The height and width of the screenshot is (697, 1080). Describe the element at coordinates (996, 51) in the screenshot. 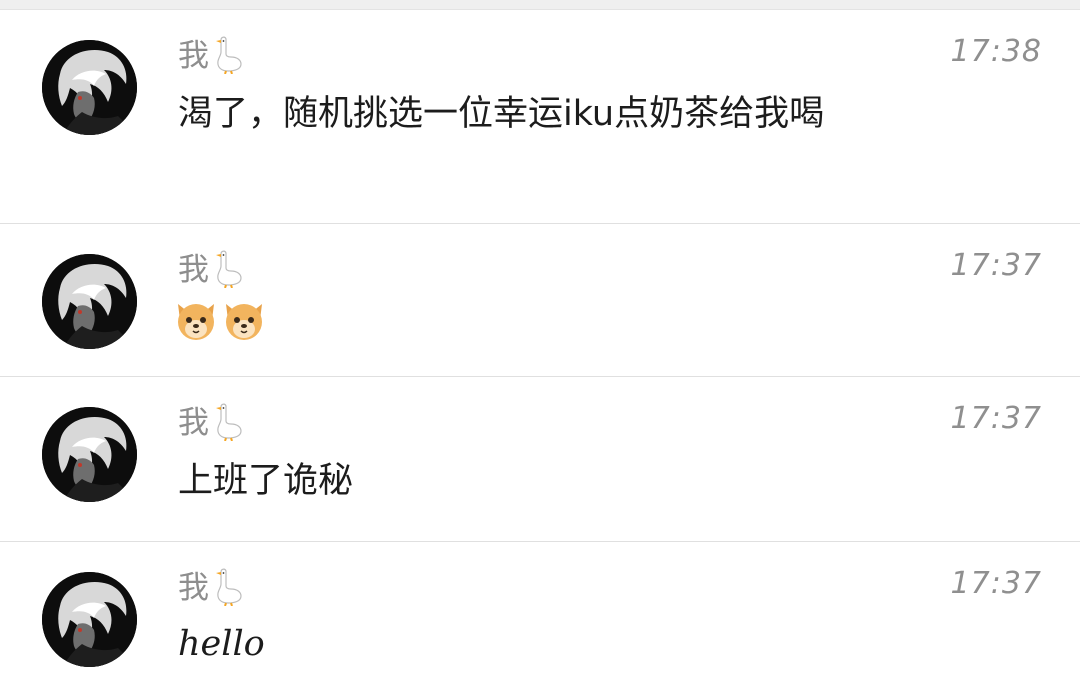

I see `message-time: 17:38` at that location.